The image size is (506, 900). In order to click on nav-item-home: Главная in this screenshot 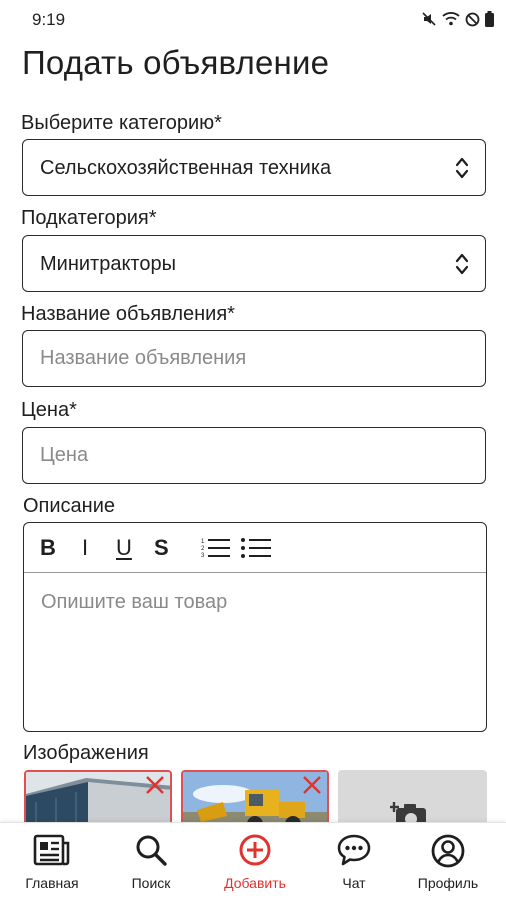, I will do `click(52, 861)`.